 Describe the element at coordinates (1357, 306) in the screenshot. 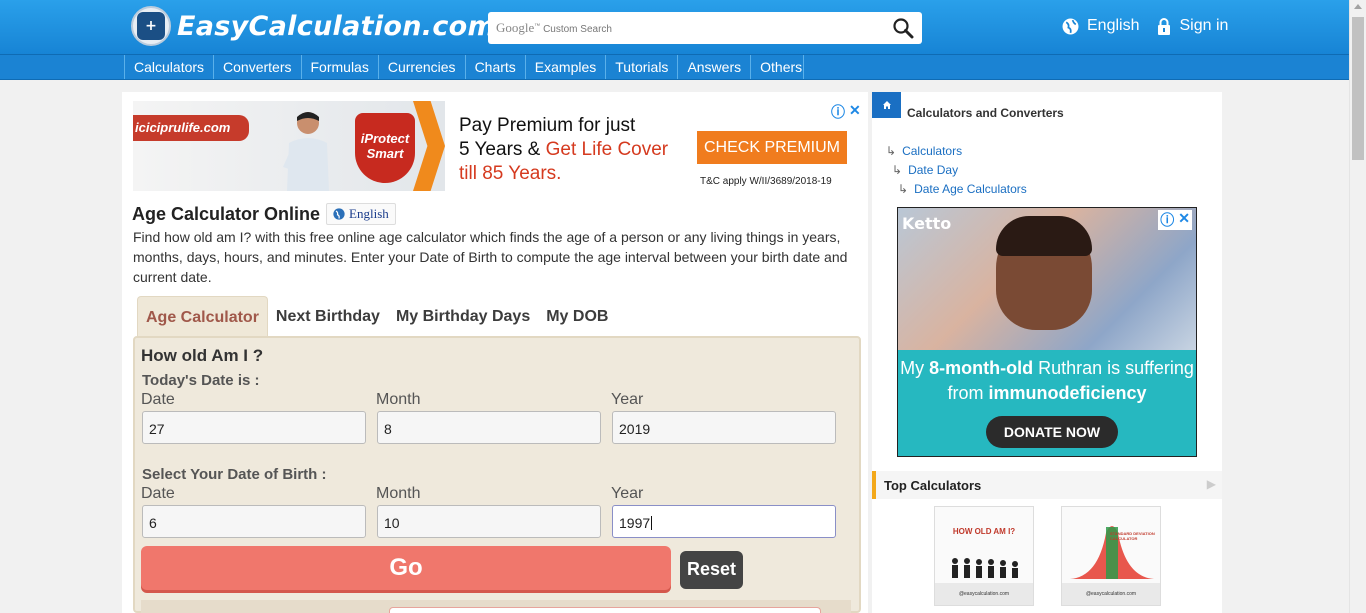

I see `page-scrollbar` at that location.